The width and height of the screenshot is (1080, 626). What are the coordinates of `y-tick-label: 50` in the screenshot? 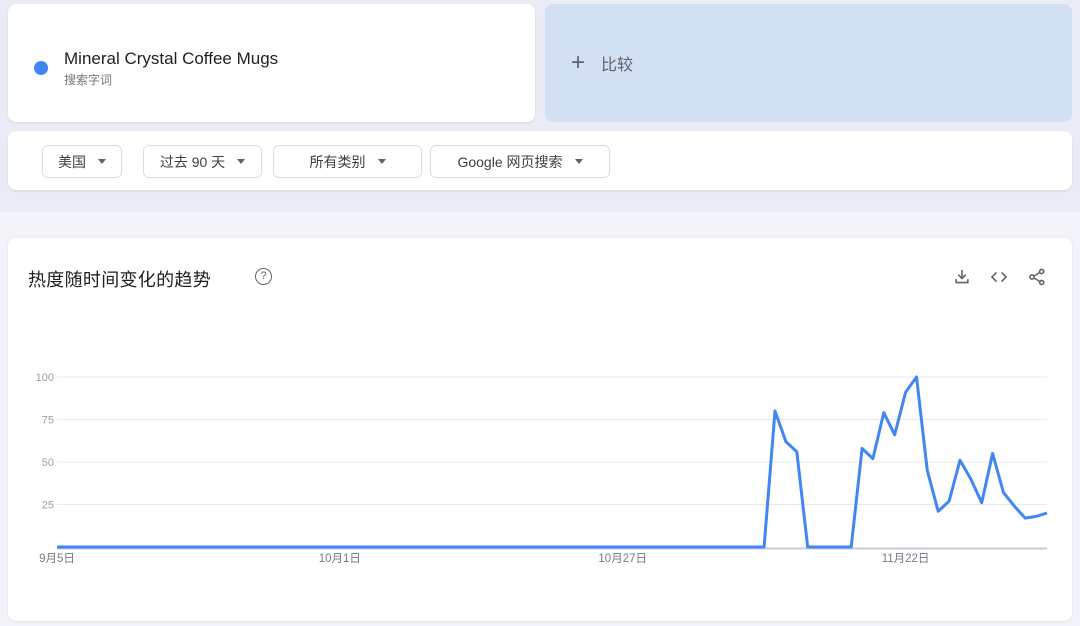 It's located at (48, 463).